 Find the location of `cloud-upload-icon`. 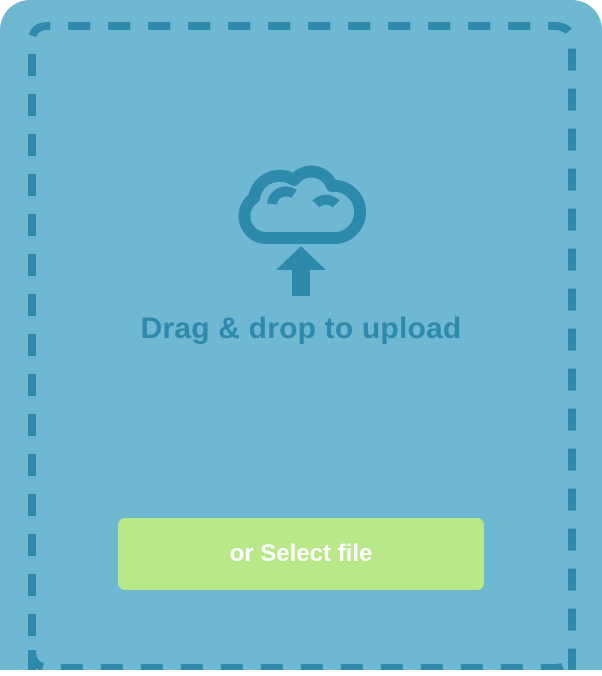

cloud-upload-icon is located at coordinates (302, 230).